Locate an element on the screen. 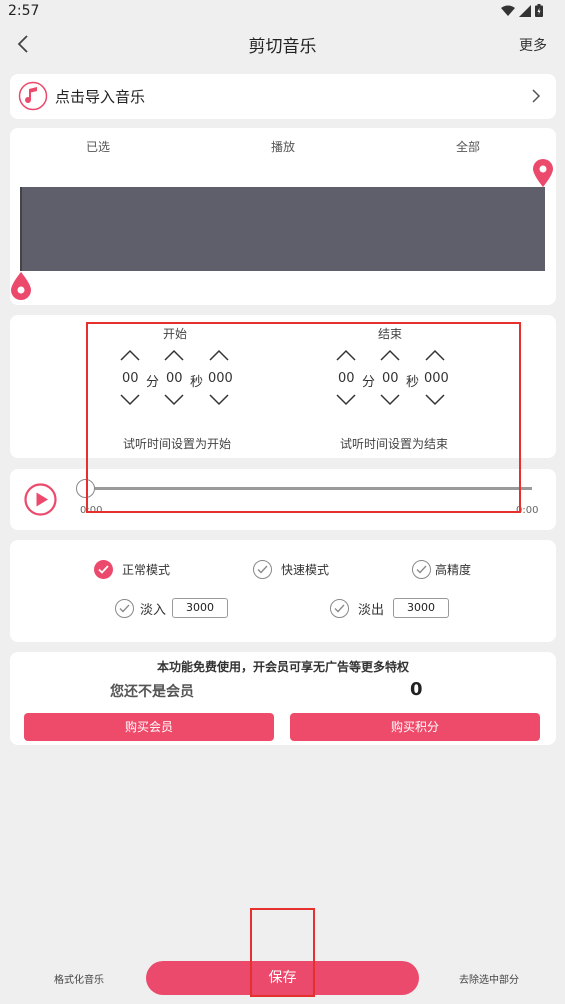 This screenshot has width=565, height=1004. buy-points-button: 购买积分 is located at coordinates (415, 727).